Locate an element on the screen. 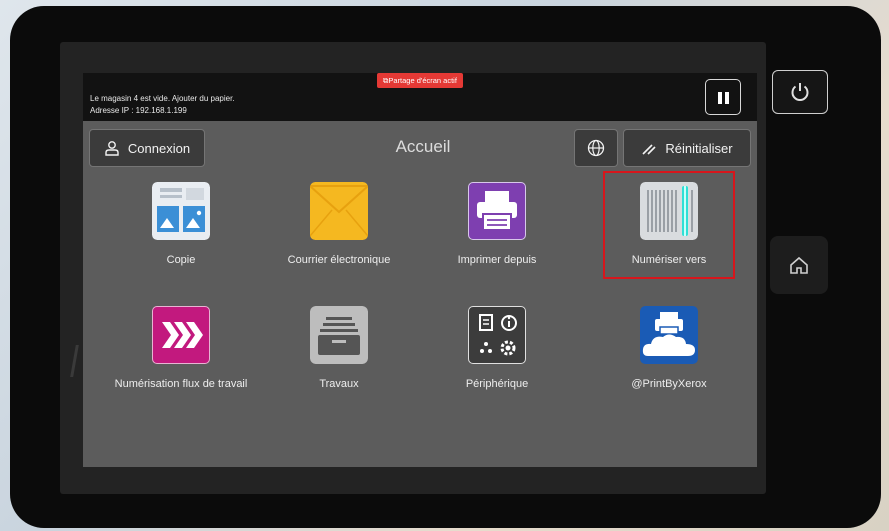 This screenshot has height=531, width=889. app-label: Copie is located at coordinates (181, 260).